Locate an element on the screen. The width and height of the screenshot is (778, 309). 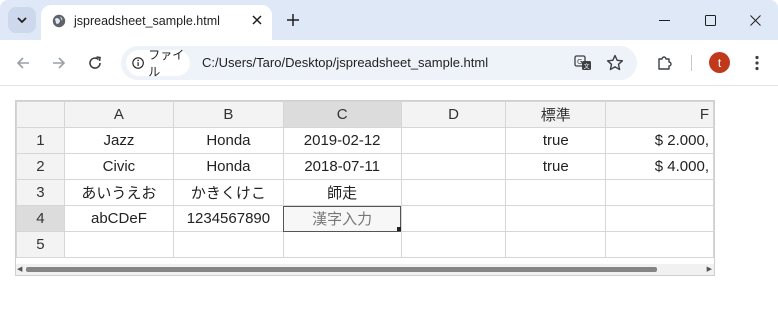
star-icon is located at coordinates (615, 62).